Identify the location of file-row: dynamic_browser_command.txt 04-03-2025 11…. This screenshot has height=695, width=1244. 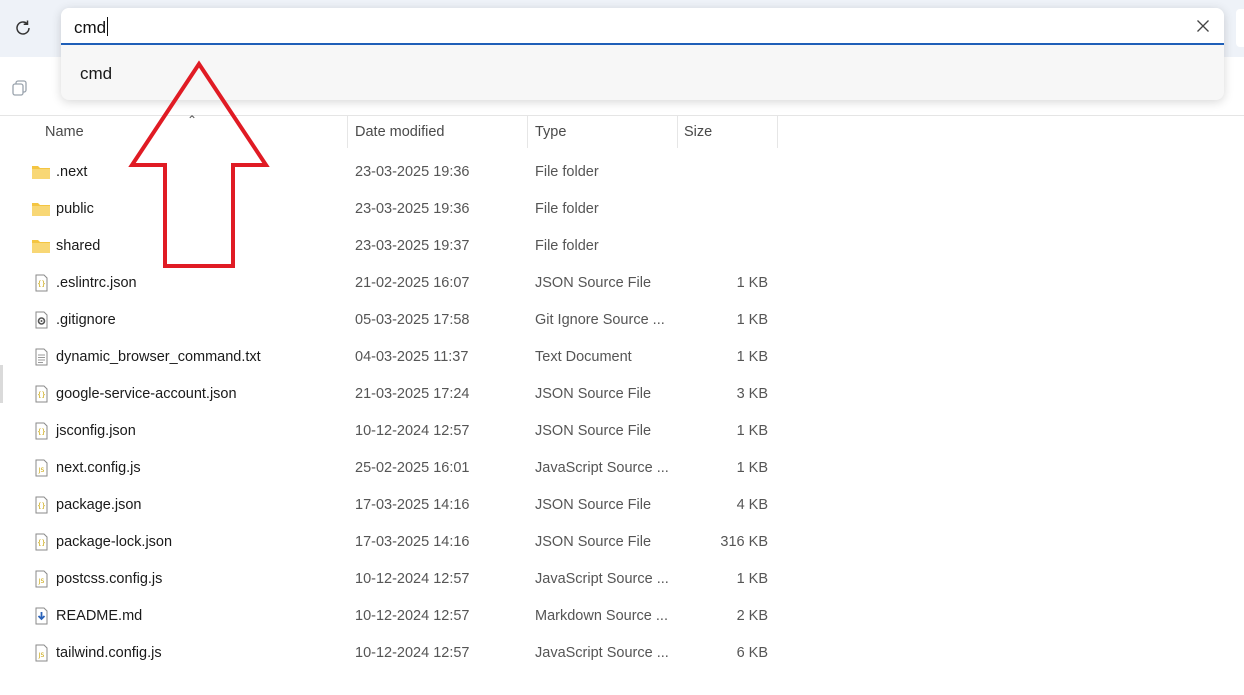
(400, 357).